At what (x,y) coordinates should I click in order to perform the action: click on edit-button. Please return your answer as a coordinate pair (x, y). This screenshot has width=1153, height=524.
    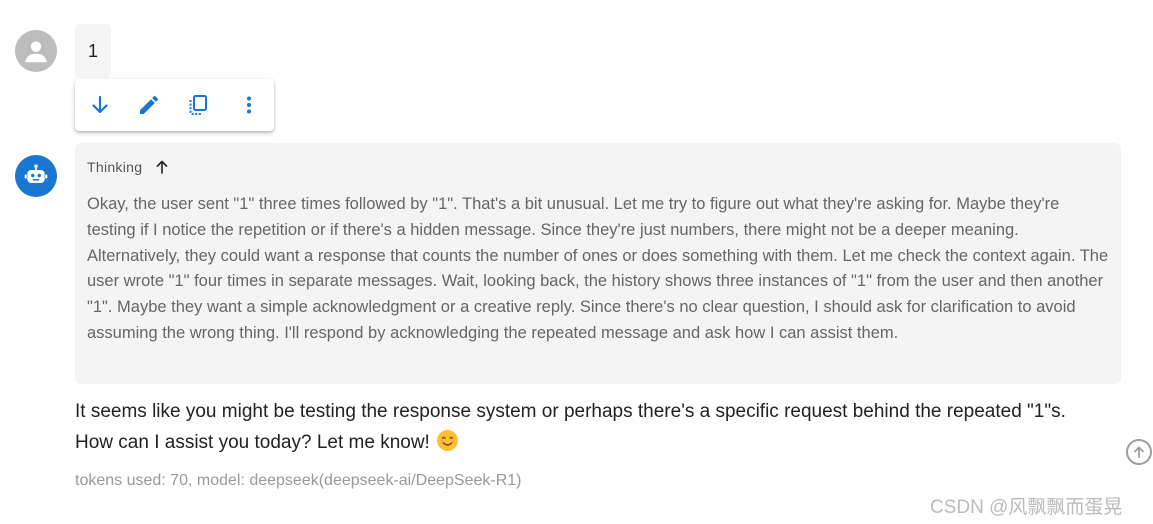
    Looking at the image, I should click on (149, 105).